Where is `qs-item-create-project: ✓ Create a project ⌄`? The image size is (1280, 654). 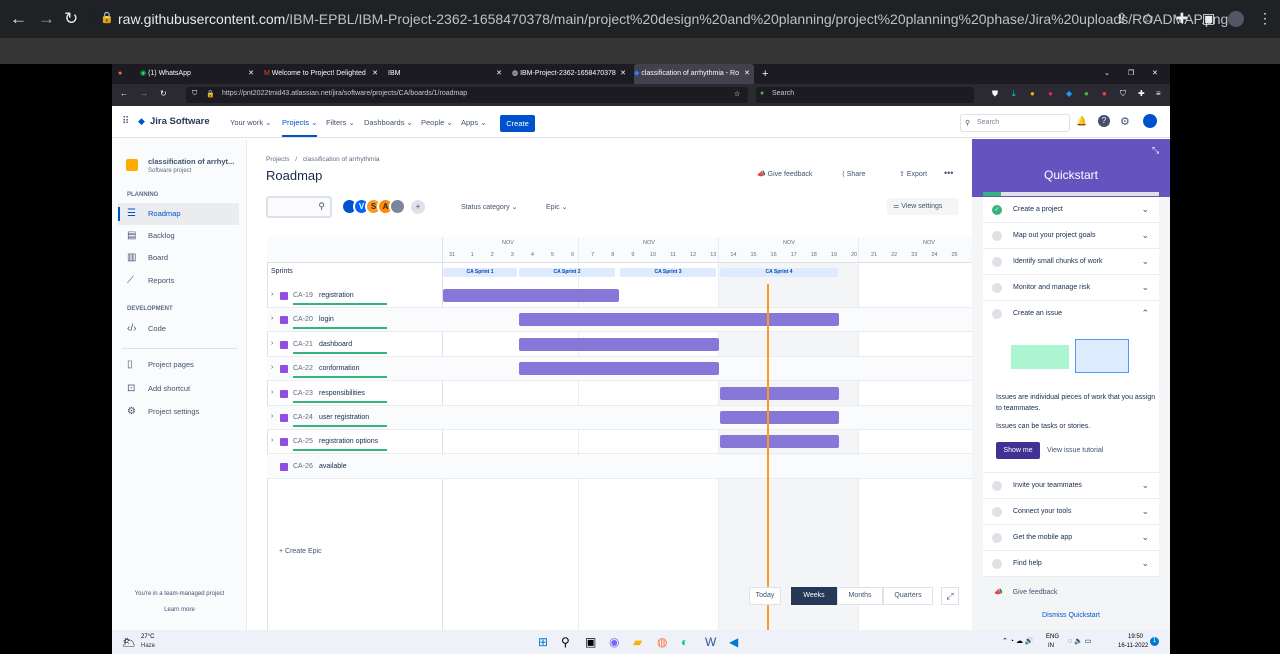 qs-item-create-project: ✓ Create a project ⌄ is located at coordinates (1071, 210).